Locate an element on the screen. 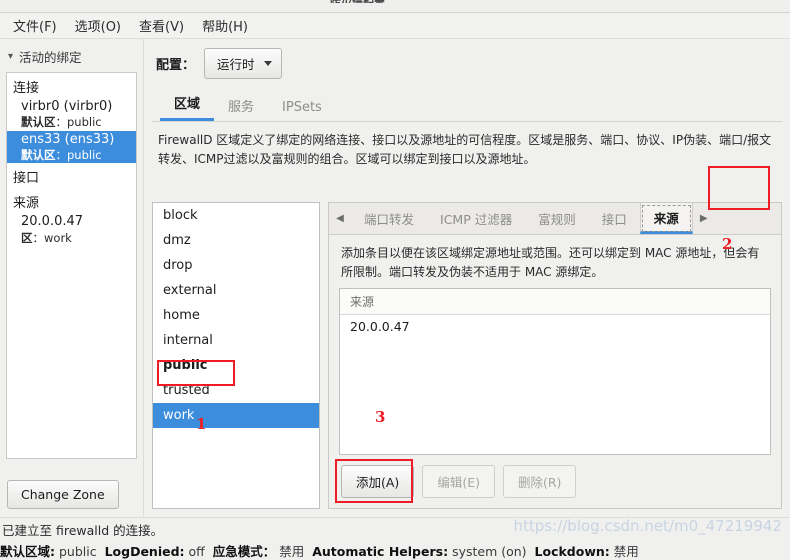  sources-button-row: 添加(A) 编辑(E) 删除(R) is located at coordinates (555, 481).